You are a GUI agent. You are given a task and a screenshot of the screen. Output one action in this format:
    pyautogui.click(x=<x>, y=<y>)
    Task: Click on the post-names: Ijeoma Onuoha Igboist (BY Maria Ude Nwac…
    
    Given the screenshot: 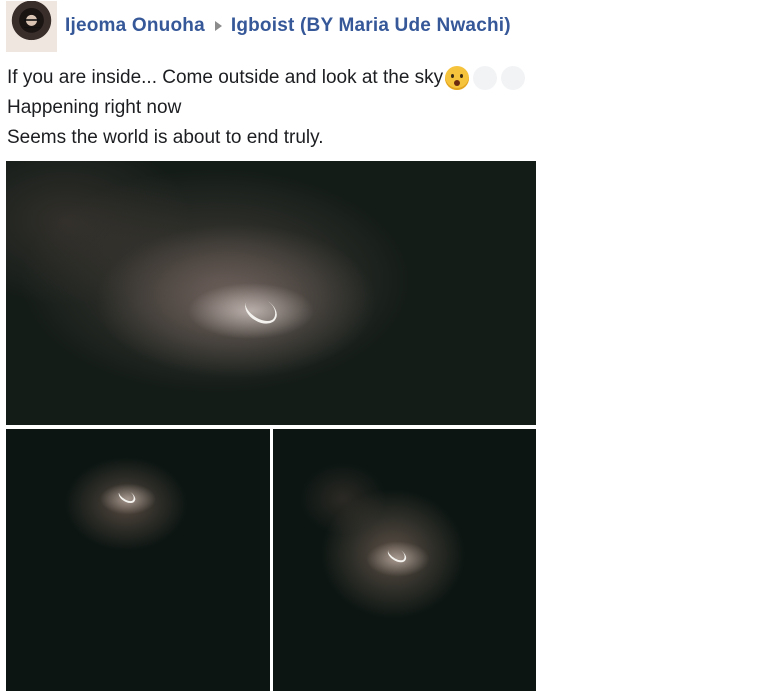 What is the action you would take?
    pyautogui.click(x=288, y=26)
    